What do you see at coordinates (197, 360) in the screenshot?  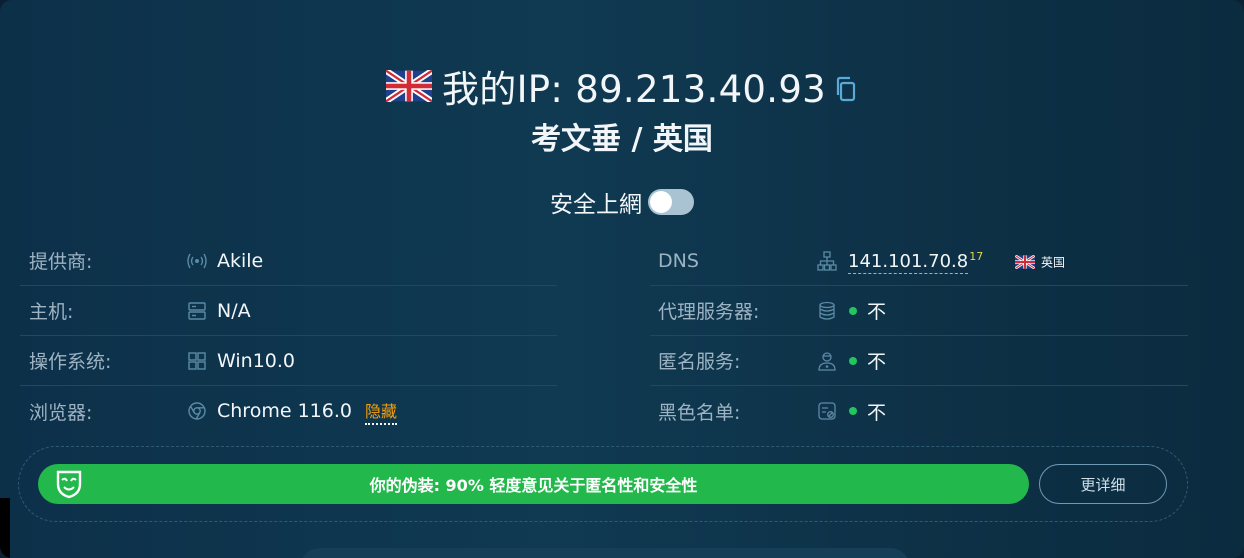 I see `windows-icon` at bounding box center [197, 360].